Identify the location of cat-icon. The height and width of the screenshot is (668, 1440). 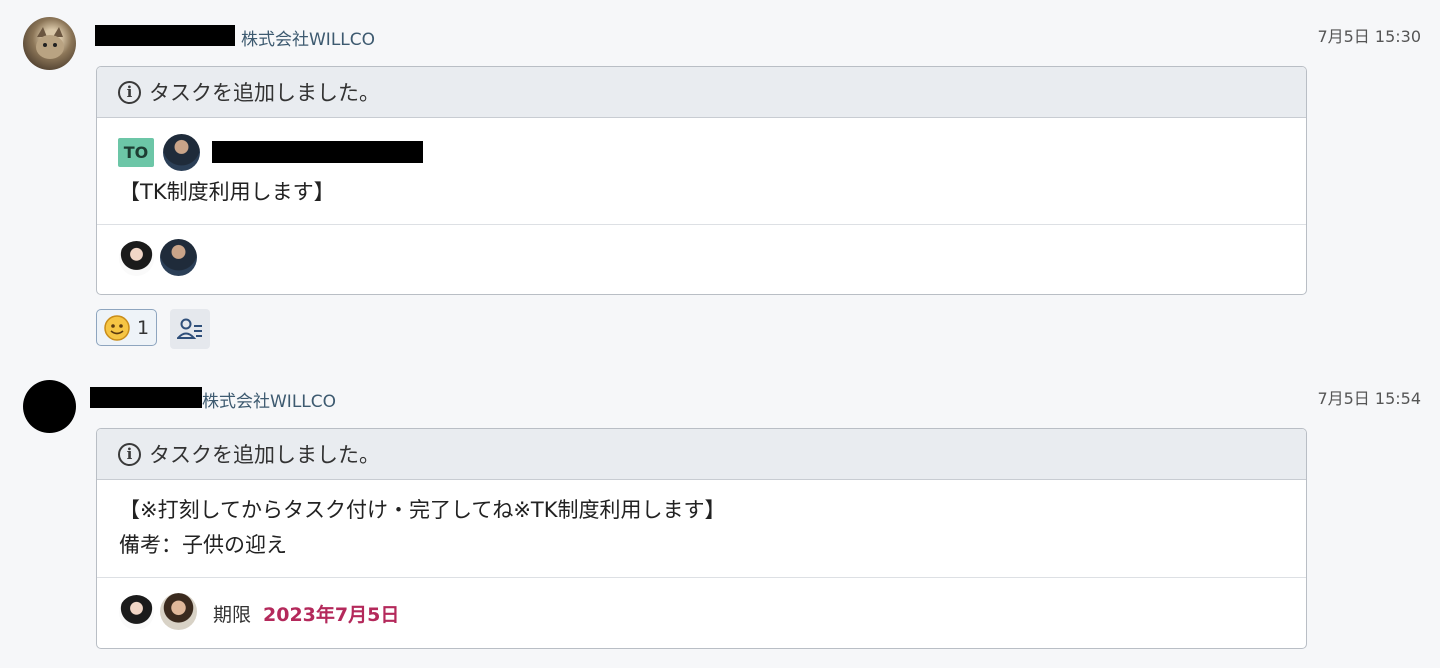
(50, 43).